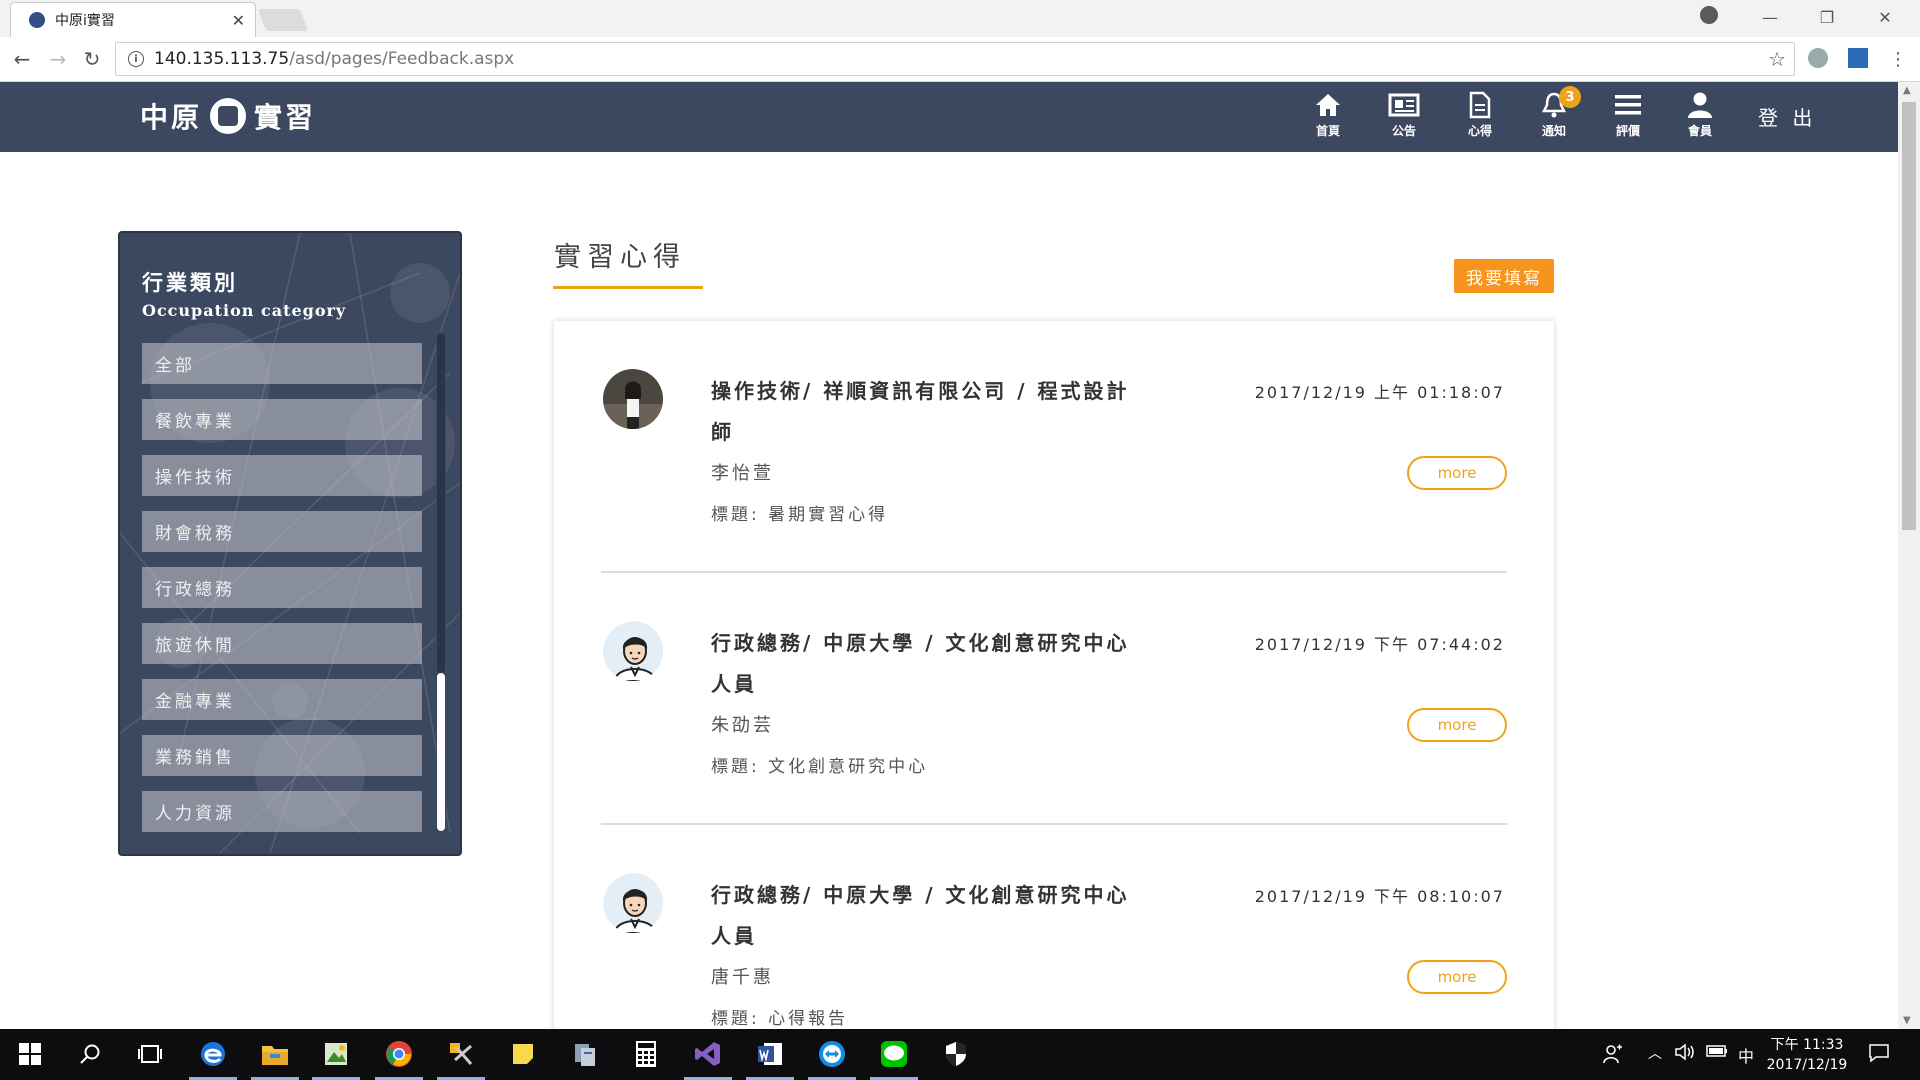 This screenshot has height=1080, width=1920. What do you see at coordinates (820, 767) in the screenshot?
I see `entry-subject: 標題: 文化創意研究中心` at bounding box center [820, 767].